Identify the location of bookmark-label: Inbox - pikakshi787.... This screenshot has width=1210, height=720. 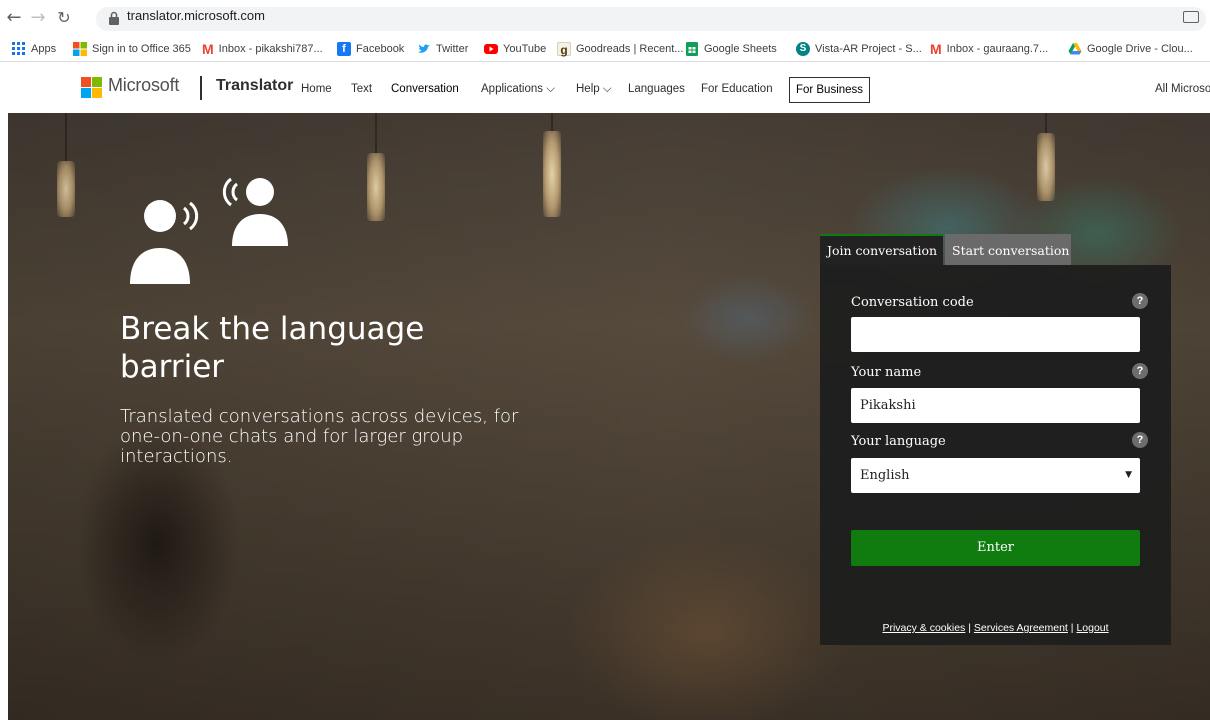
(270, 49).